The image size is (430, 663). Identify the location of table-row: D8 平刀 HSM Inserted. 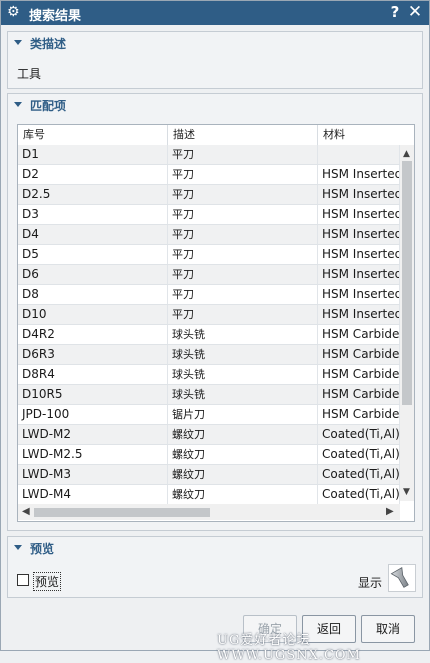
(209, 295).